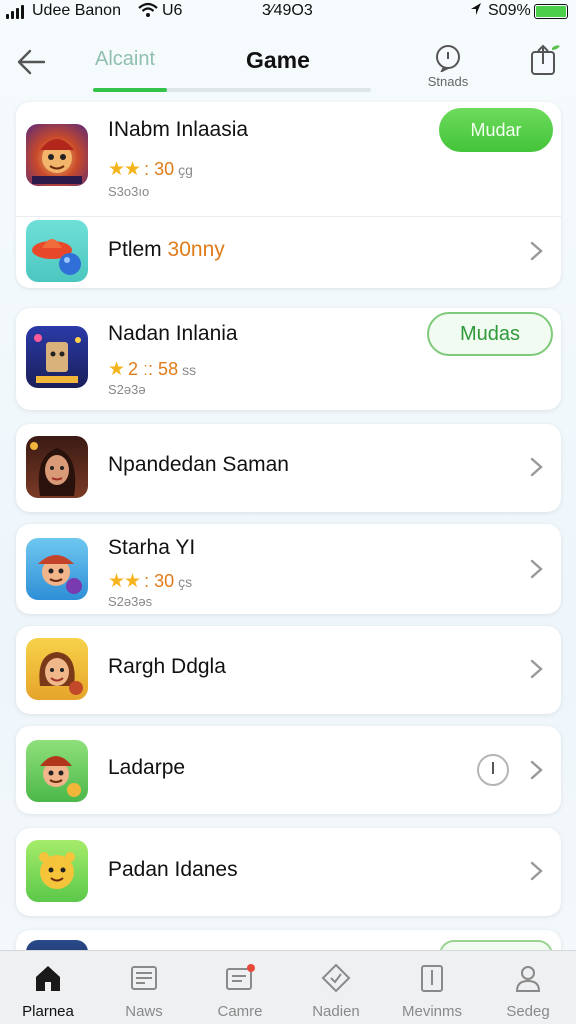 The width and height of the screenshot is (576, 1024). I want to click on app-icon-rargh, so click(57, 669).